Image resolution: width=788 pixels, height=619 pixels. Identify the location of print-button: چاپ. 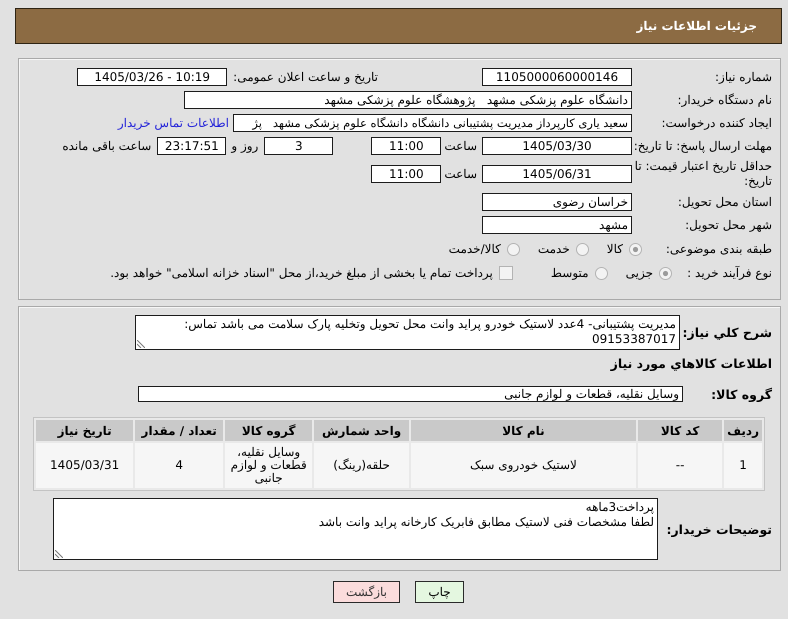
(439, 592).